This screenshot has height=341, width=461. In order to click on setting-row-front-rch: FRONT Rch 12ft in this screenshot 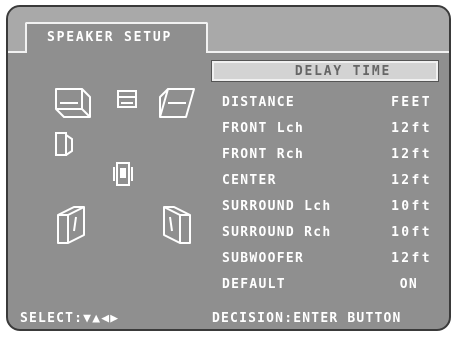, I will do `click(327, 156)`.